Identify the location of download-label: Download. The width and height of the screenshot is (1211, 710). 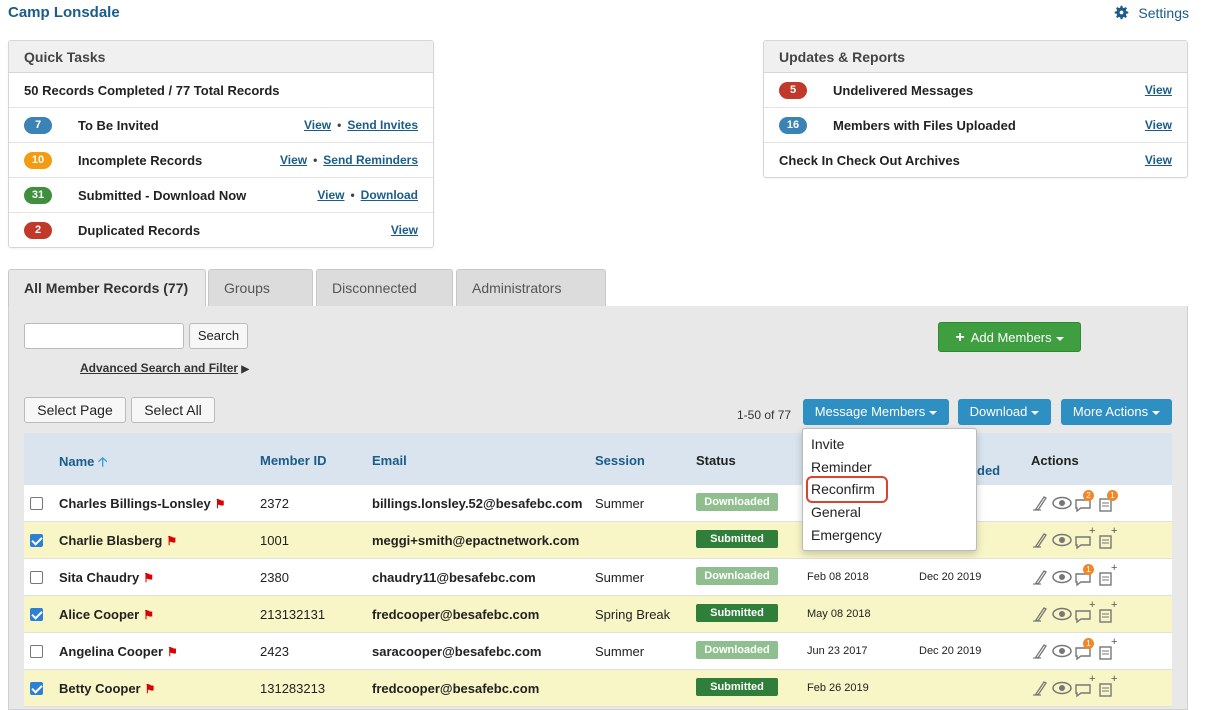
(999, 411).